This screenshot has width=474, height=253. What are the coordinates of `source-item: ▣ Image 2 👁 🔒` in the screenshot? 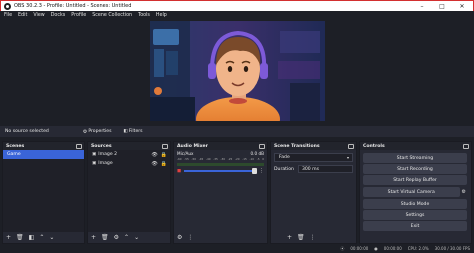 It's located at (129, 154).